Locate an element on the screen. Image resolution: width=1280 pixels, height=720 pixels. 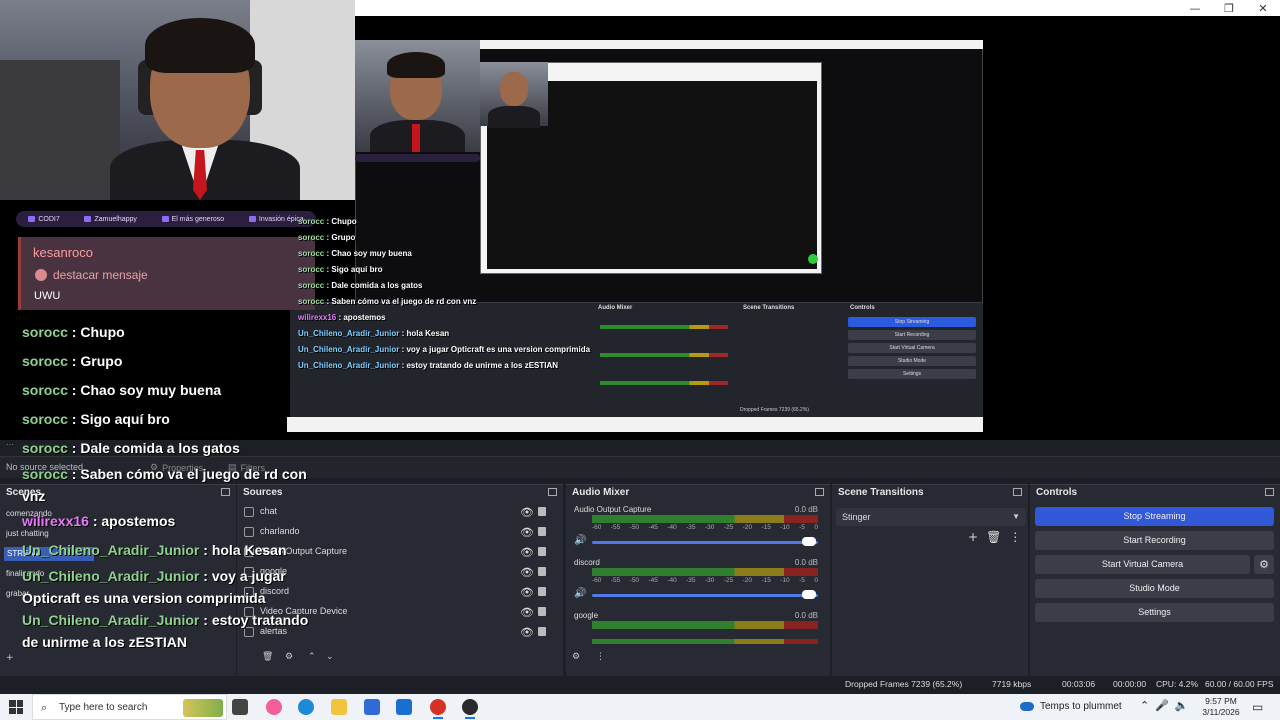
copilot-icon is located at coordinates (274, 707).